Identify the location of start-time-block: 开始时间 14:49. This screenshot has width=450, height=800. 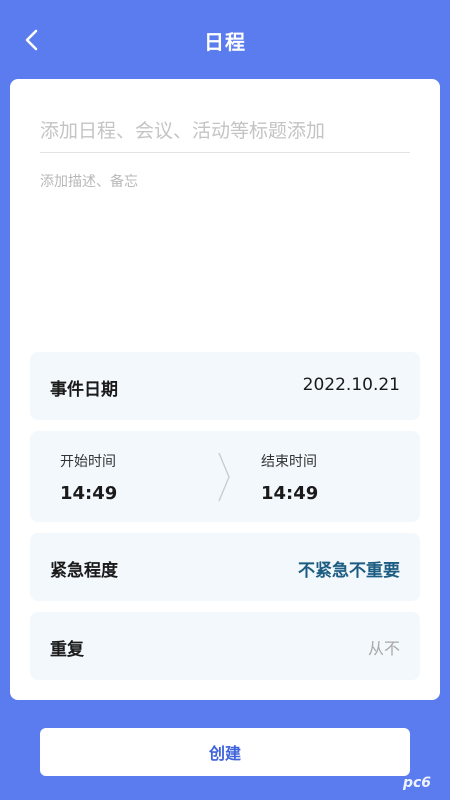
(88, 477).